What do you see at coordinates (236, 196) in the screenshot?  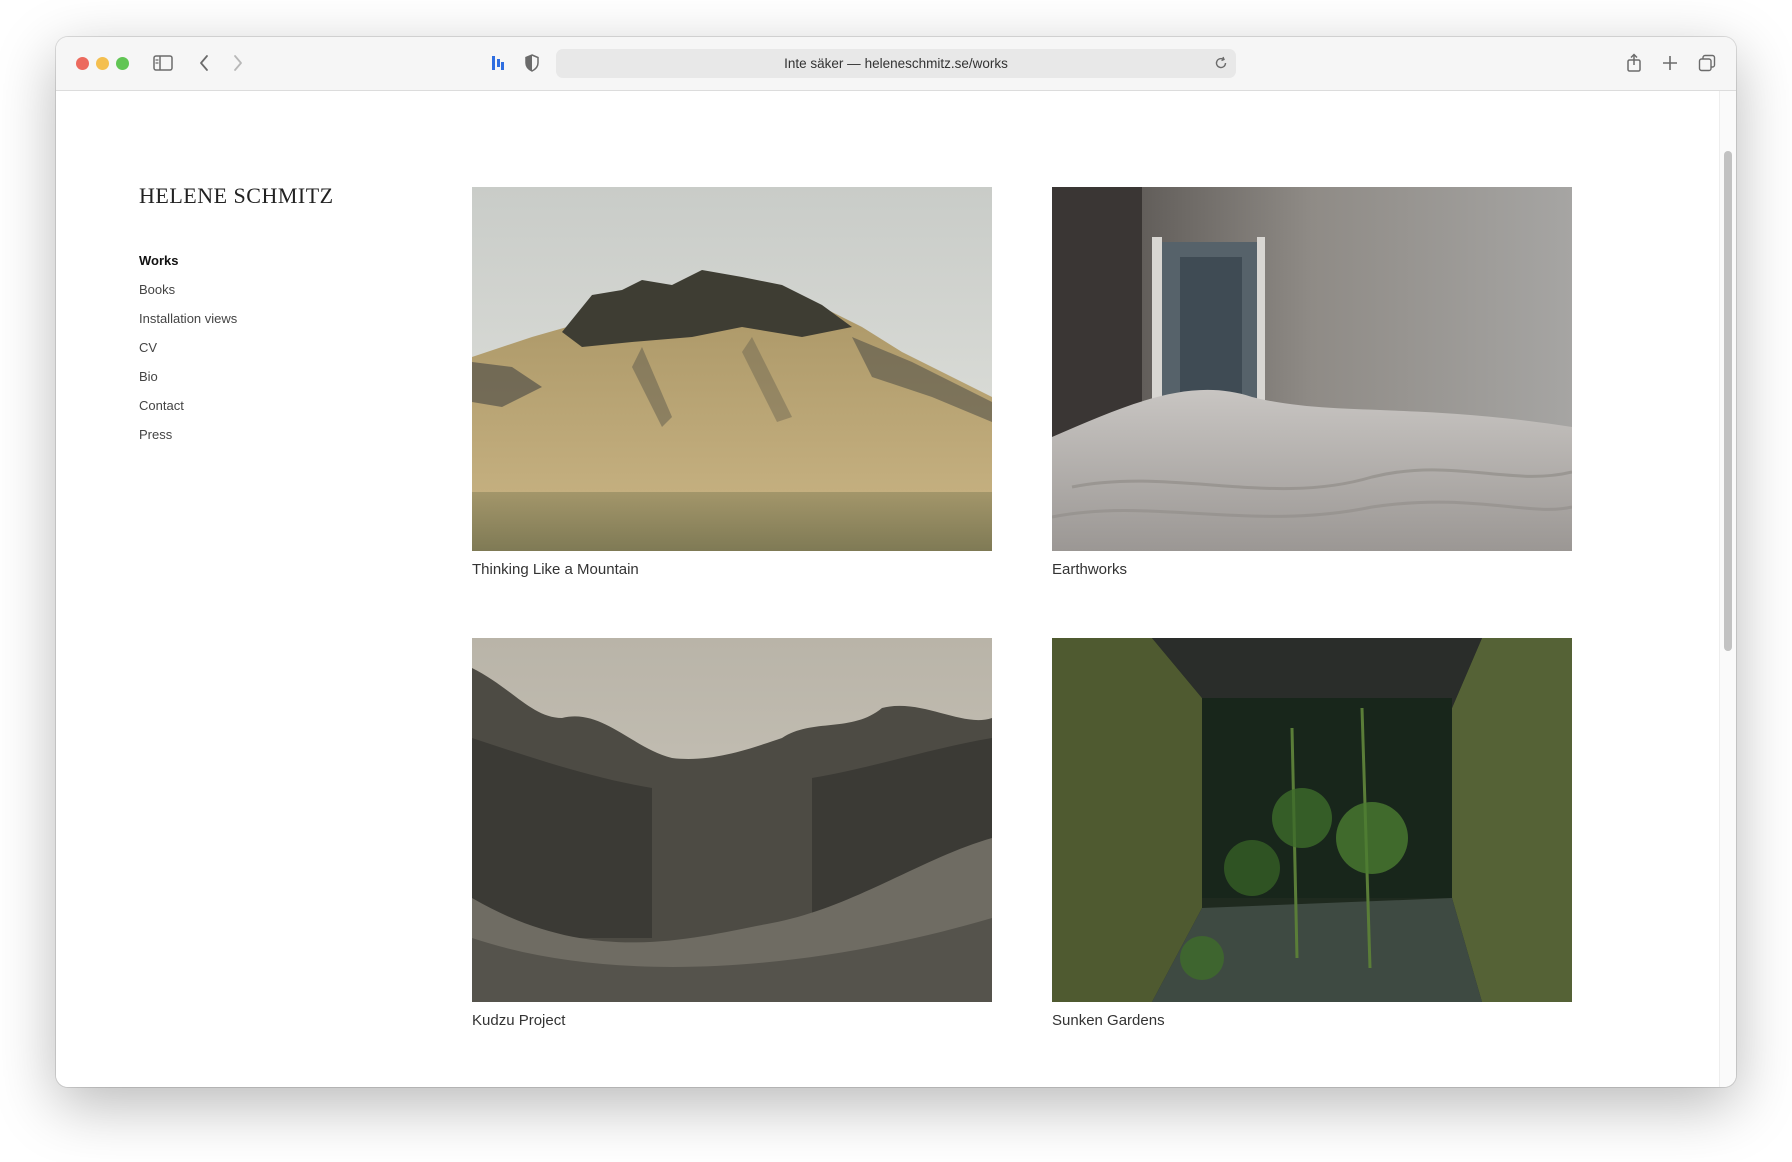 I see `site-title: HELENE SCHMITZ` at bounding box center [236, 196].